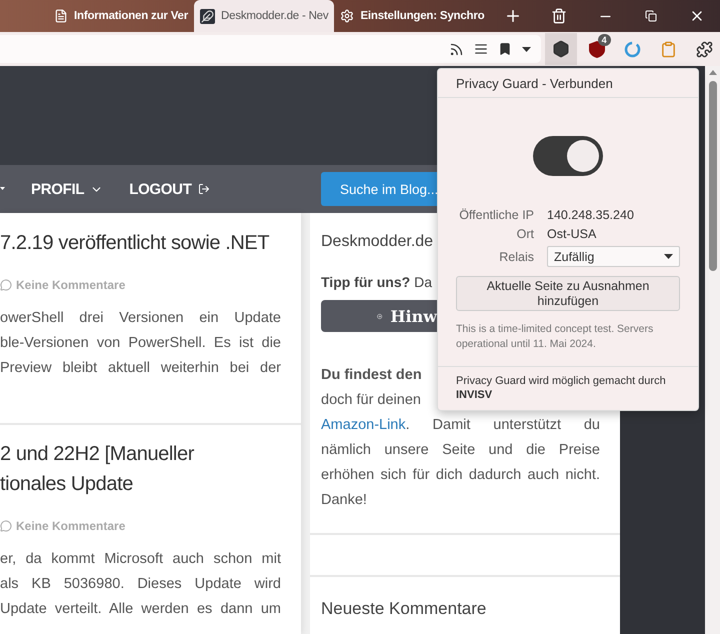 The width and height of the screenshot is (720, 634). Describe the element at coordinates (140, 368) in the screenshot. I see `article-text: Preview bleibt aktuell weiterhin bei der` at that location.